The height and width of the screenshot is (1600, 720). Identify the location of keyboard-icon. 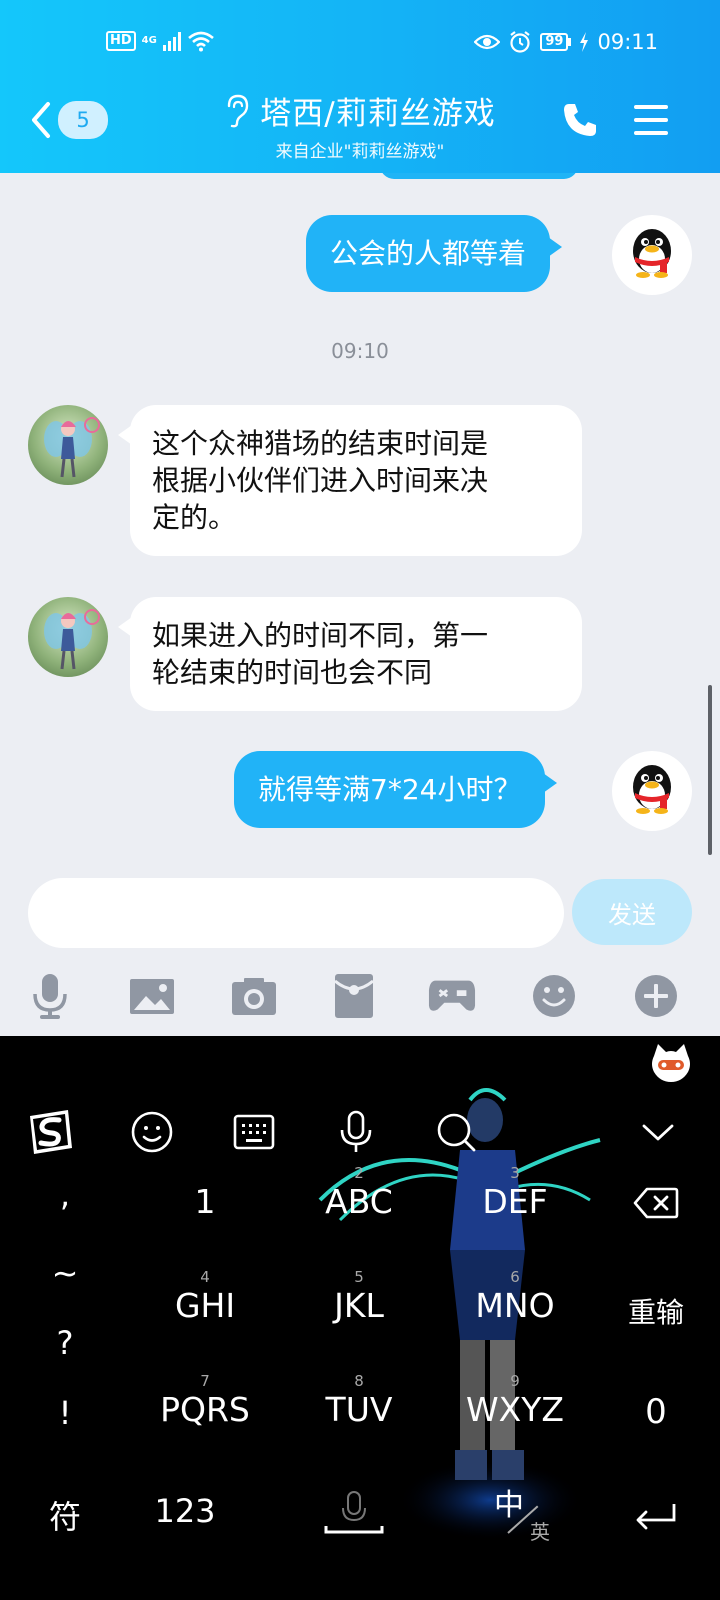
(254, 1132).